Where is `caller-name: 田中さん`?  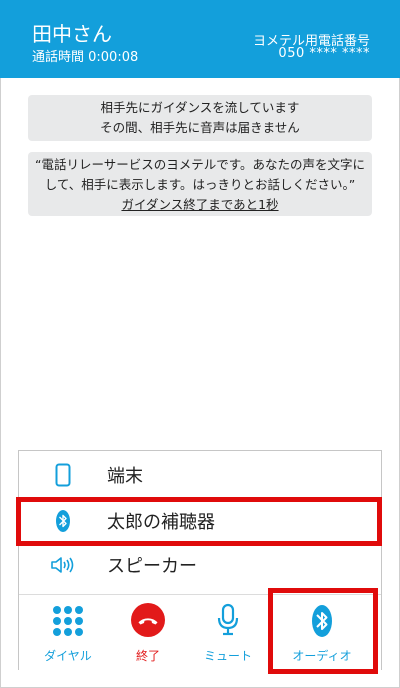
caller-name: 田中さん is located at coordinates (72, 34).